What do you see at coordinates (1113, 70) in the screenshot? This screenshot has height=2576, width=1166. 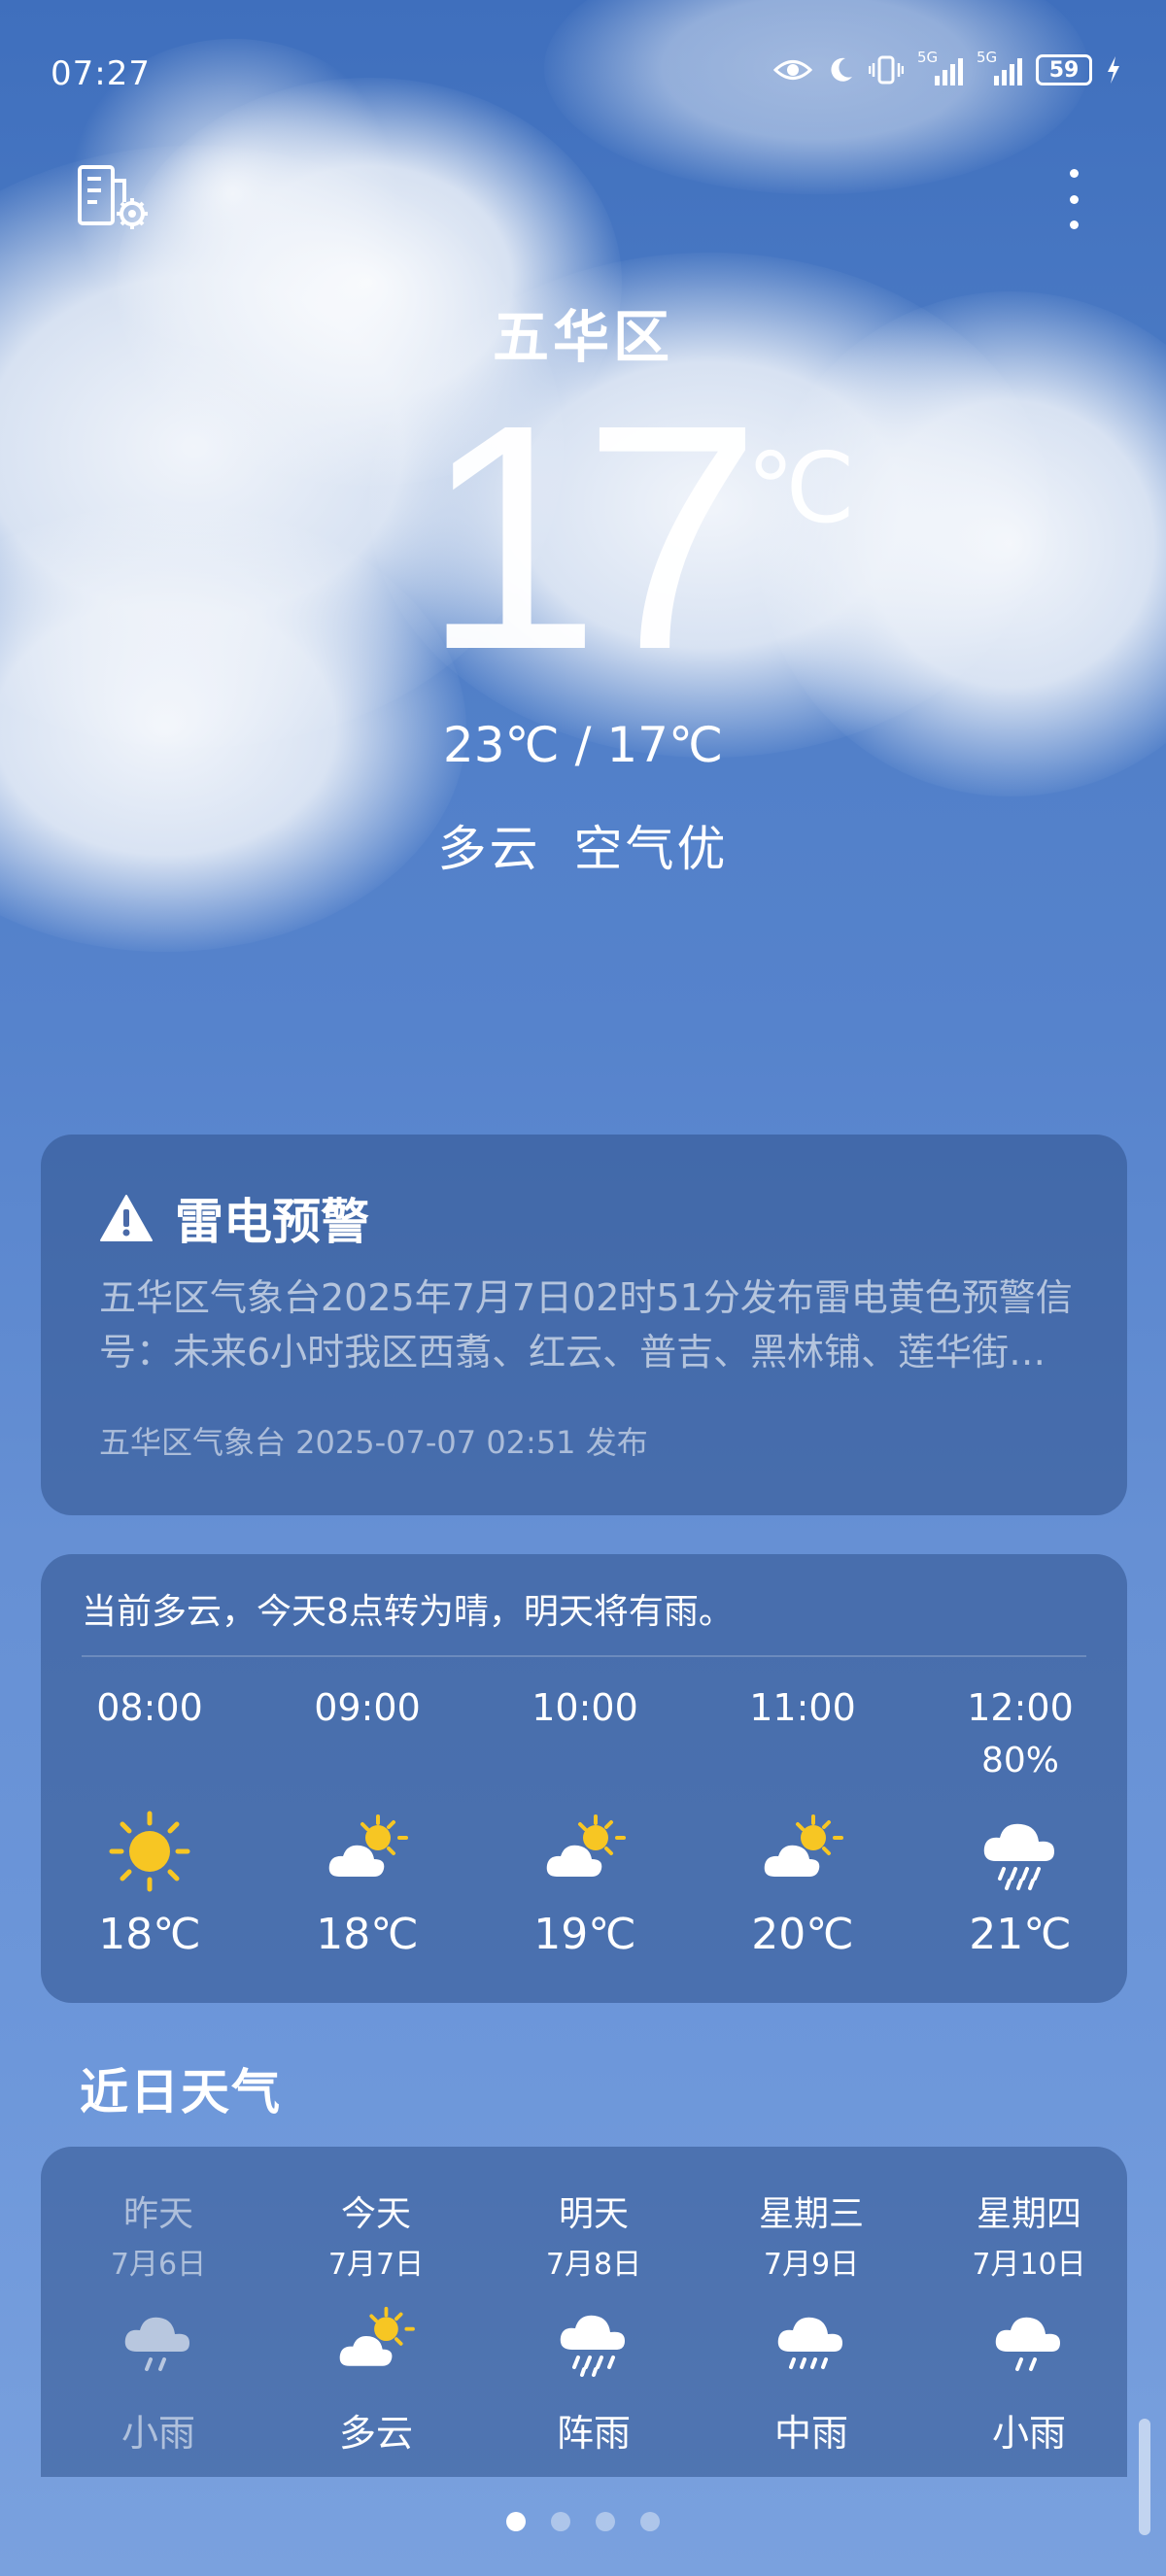 I see `charging-icon` at bounding box center [1113, 70].